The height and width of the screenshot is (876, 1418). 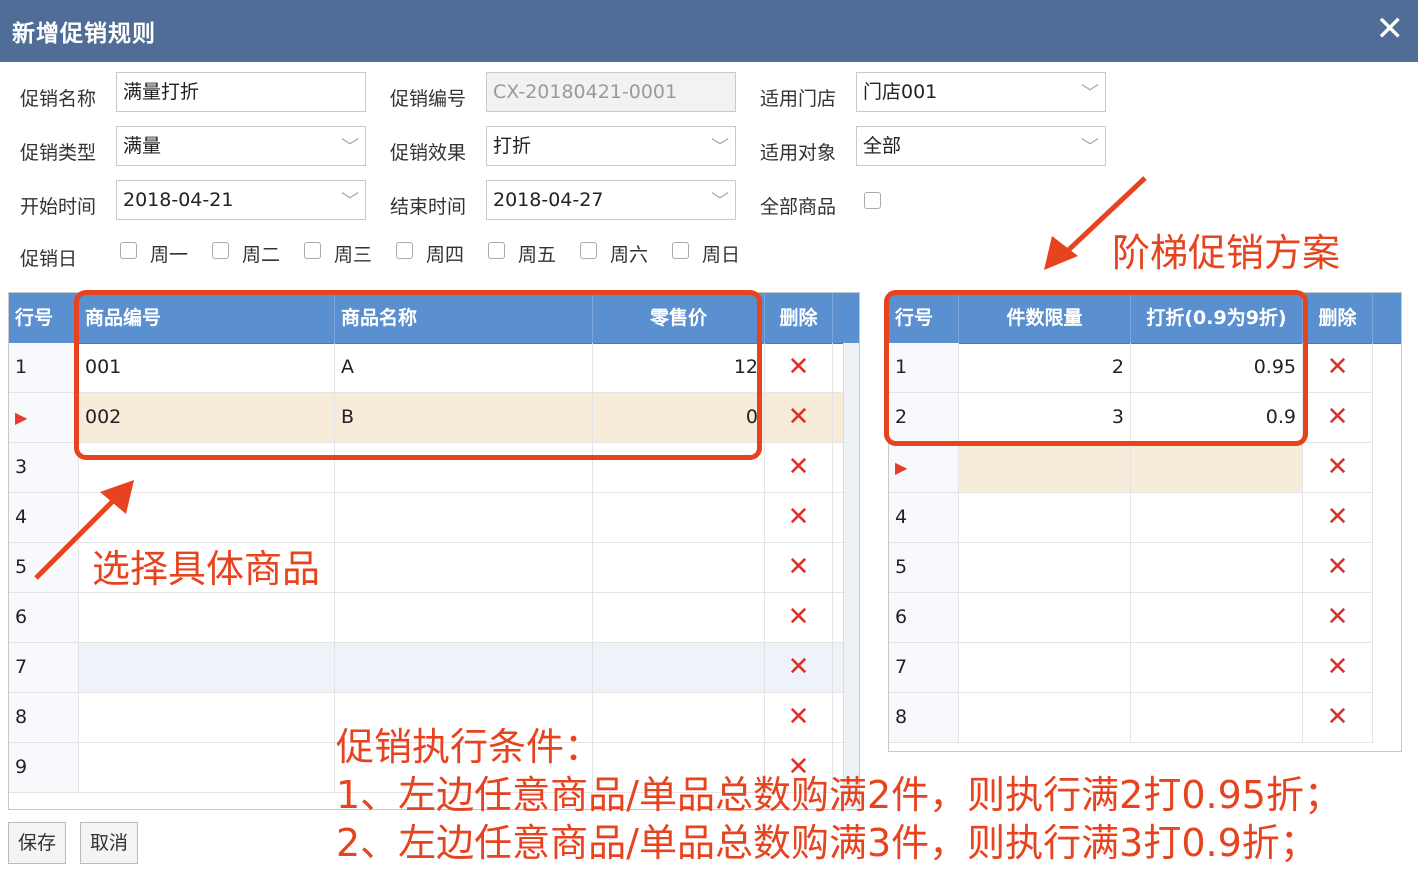 What do you see at coordinates (44, 667) in the screenshot?
I see `row-number: 7` at bounding box center [44, 667].